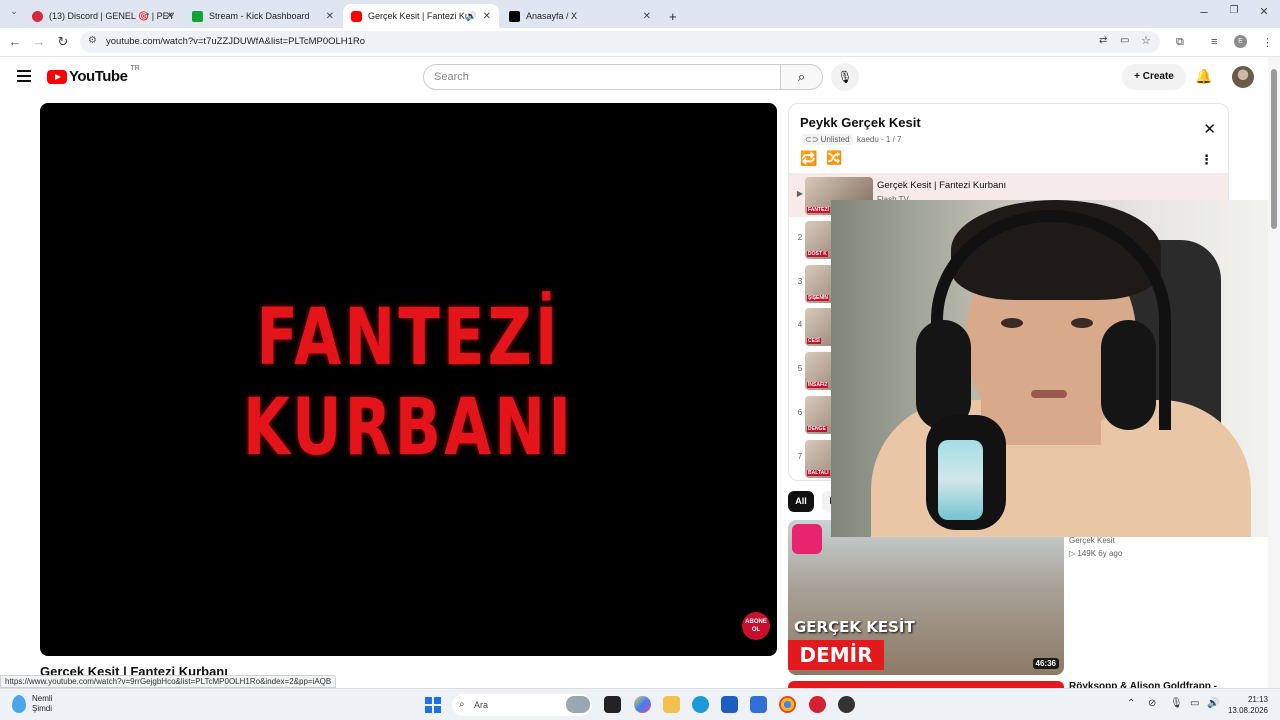 The width and height of the screenshot is (1280, 720). Describe the element at coordinates (1152, 703) in the screenshot. I see `tray-network-off-icon: ⊘` at that location.